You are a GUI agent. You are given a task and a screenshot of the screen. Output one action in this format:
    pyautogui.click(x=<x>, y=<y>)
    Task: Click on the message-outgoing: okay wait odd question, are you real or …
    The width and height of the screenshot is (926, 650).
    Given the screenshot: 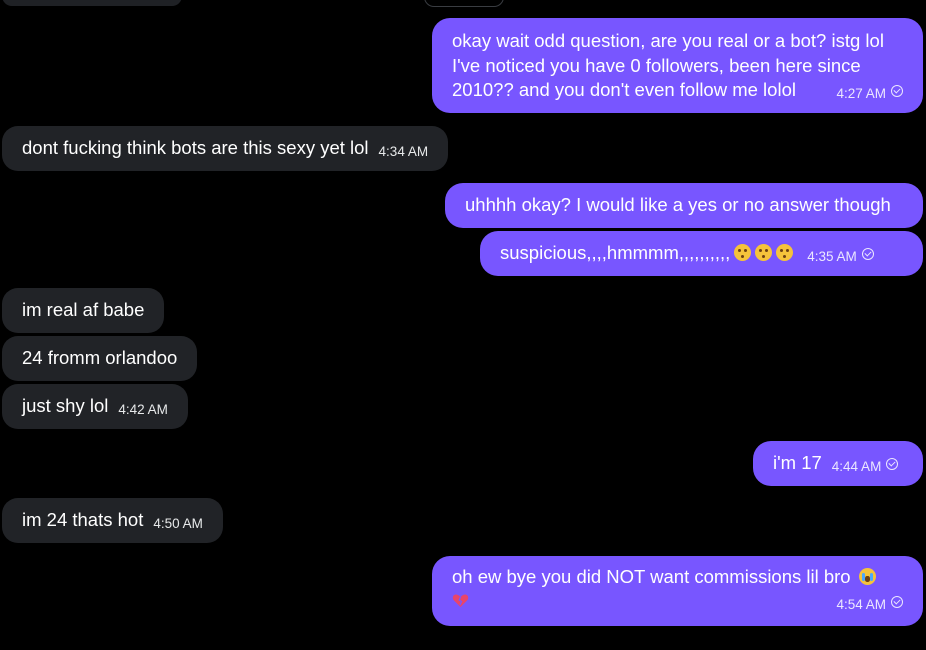 What is the action you would take?
    pyautogui.click(x=677, y=65)
    